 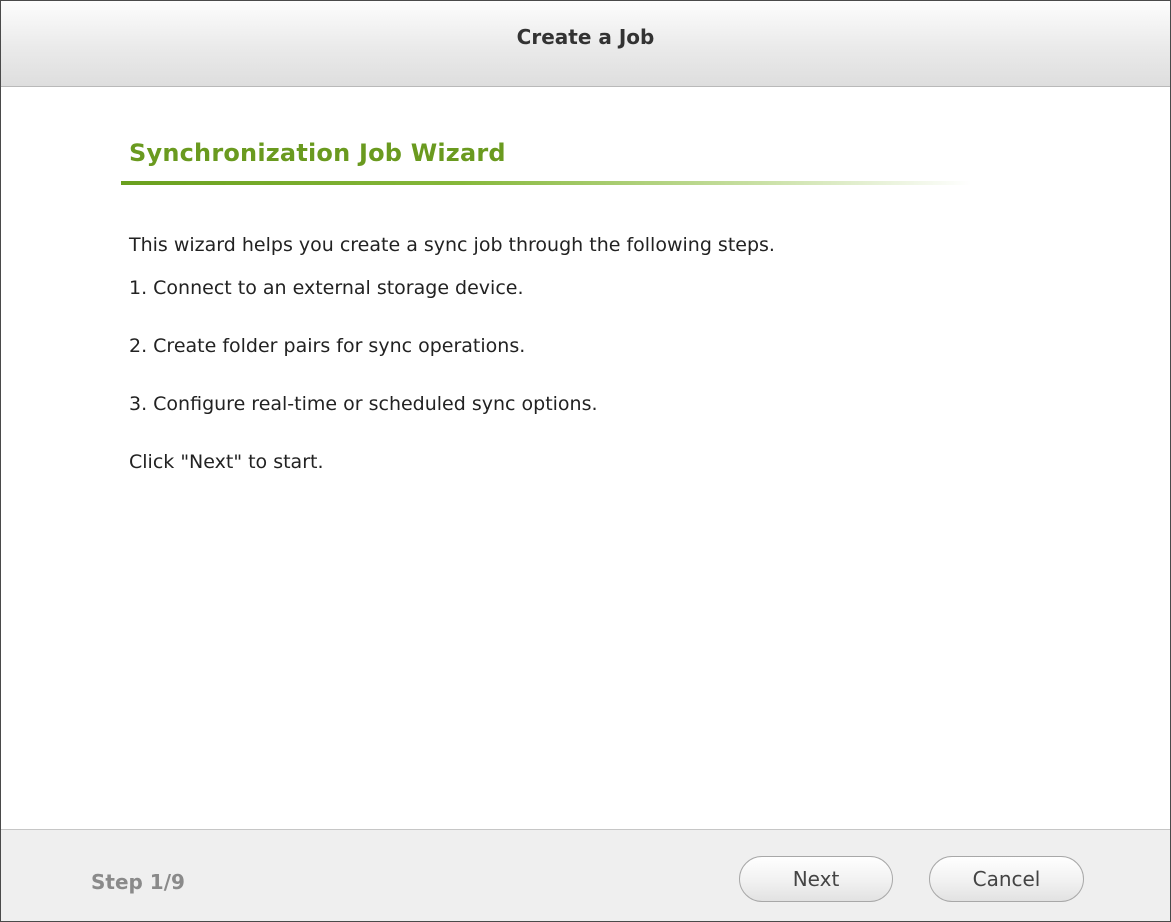 I want to click on wizard-heading: Synchronization Job Wizard, so click(x=317, y=153).